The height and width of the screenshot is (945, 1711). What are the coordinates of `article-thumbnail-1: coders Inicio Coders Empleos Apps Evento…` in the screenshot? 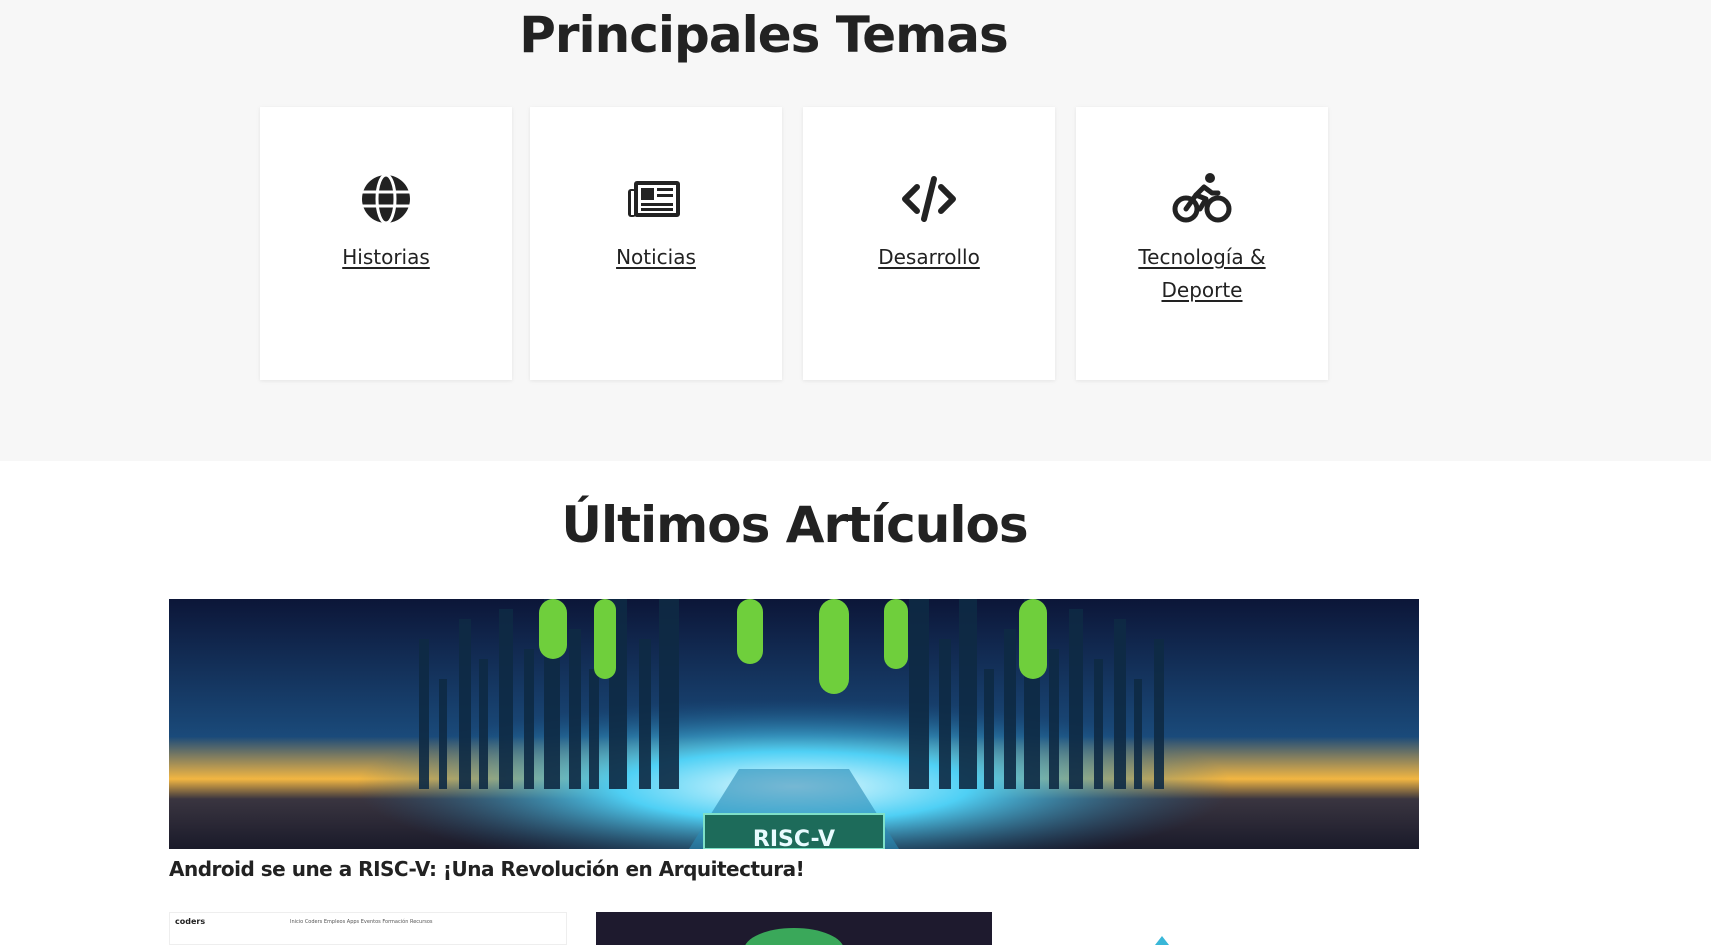 It's located at (368, 928).